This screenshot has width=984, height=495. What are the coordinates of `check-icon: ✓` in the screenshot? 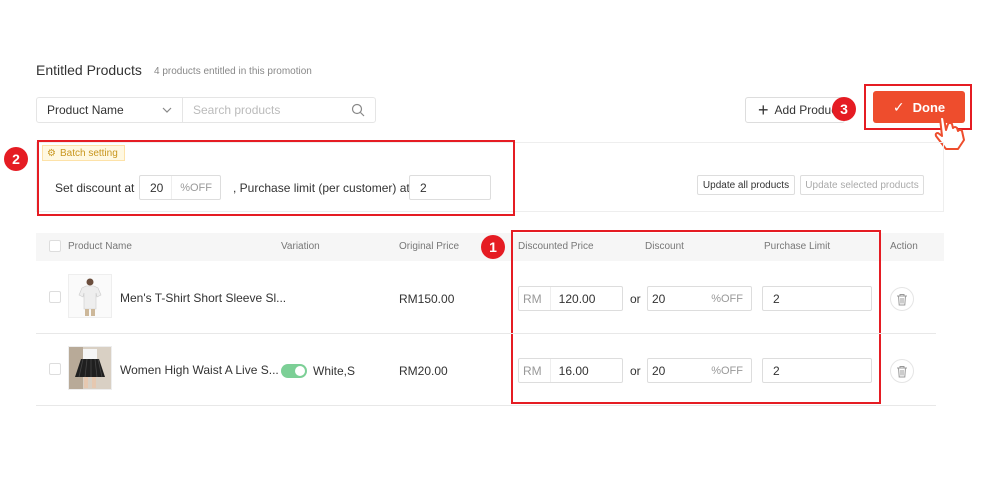 It's located at (898, 106).